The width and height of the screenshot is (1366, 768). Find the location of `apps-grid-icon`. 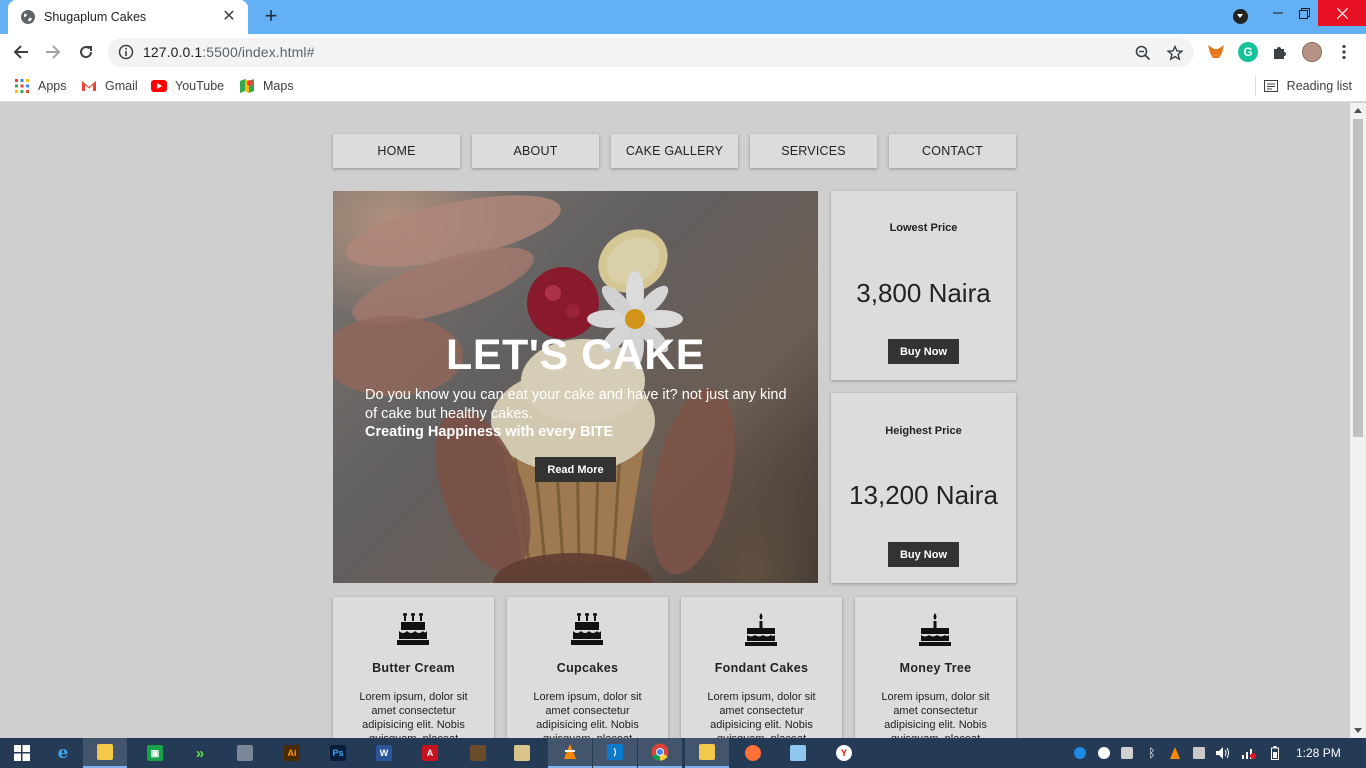

apps-grid-icon is located at coordinates (22, 86).